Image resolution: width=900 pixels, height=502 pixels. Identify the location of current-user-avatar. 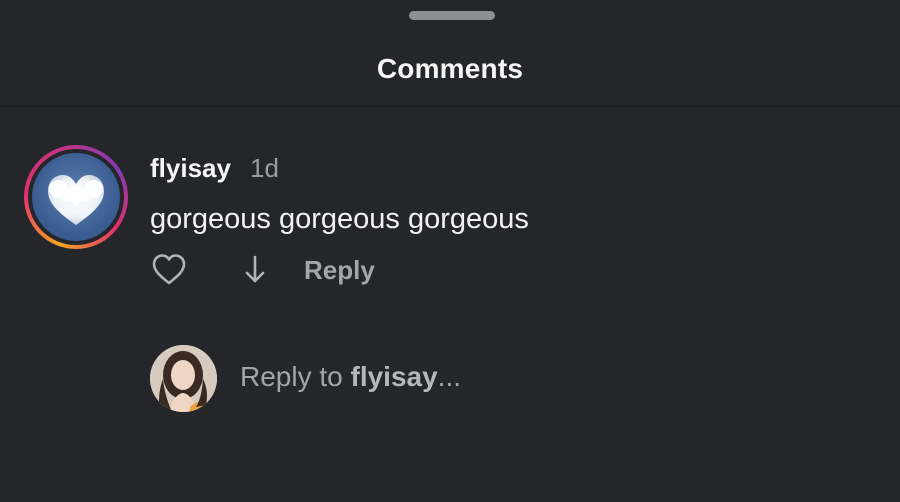
(183, 378).